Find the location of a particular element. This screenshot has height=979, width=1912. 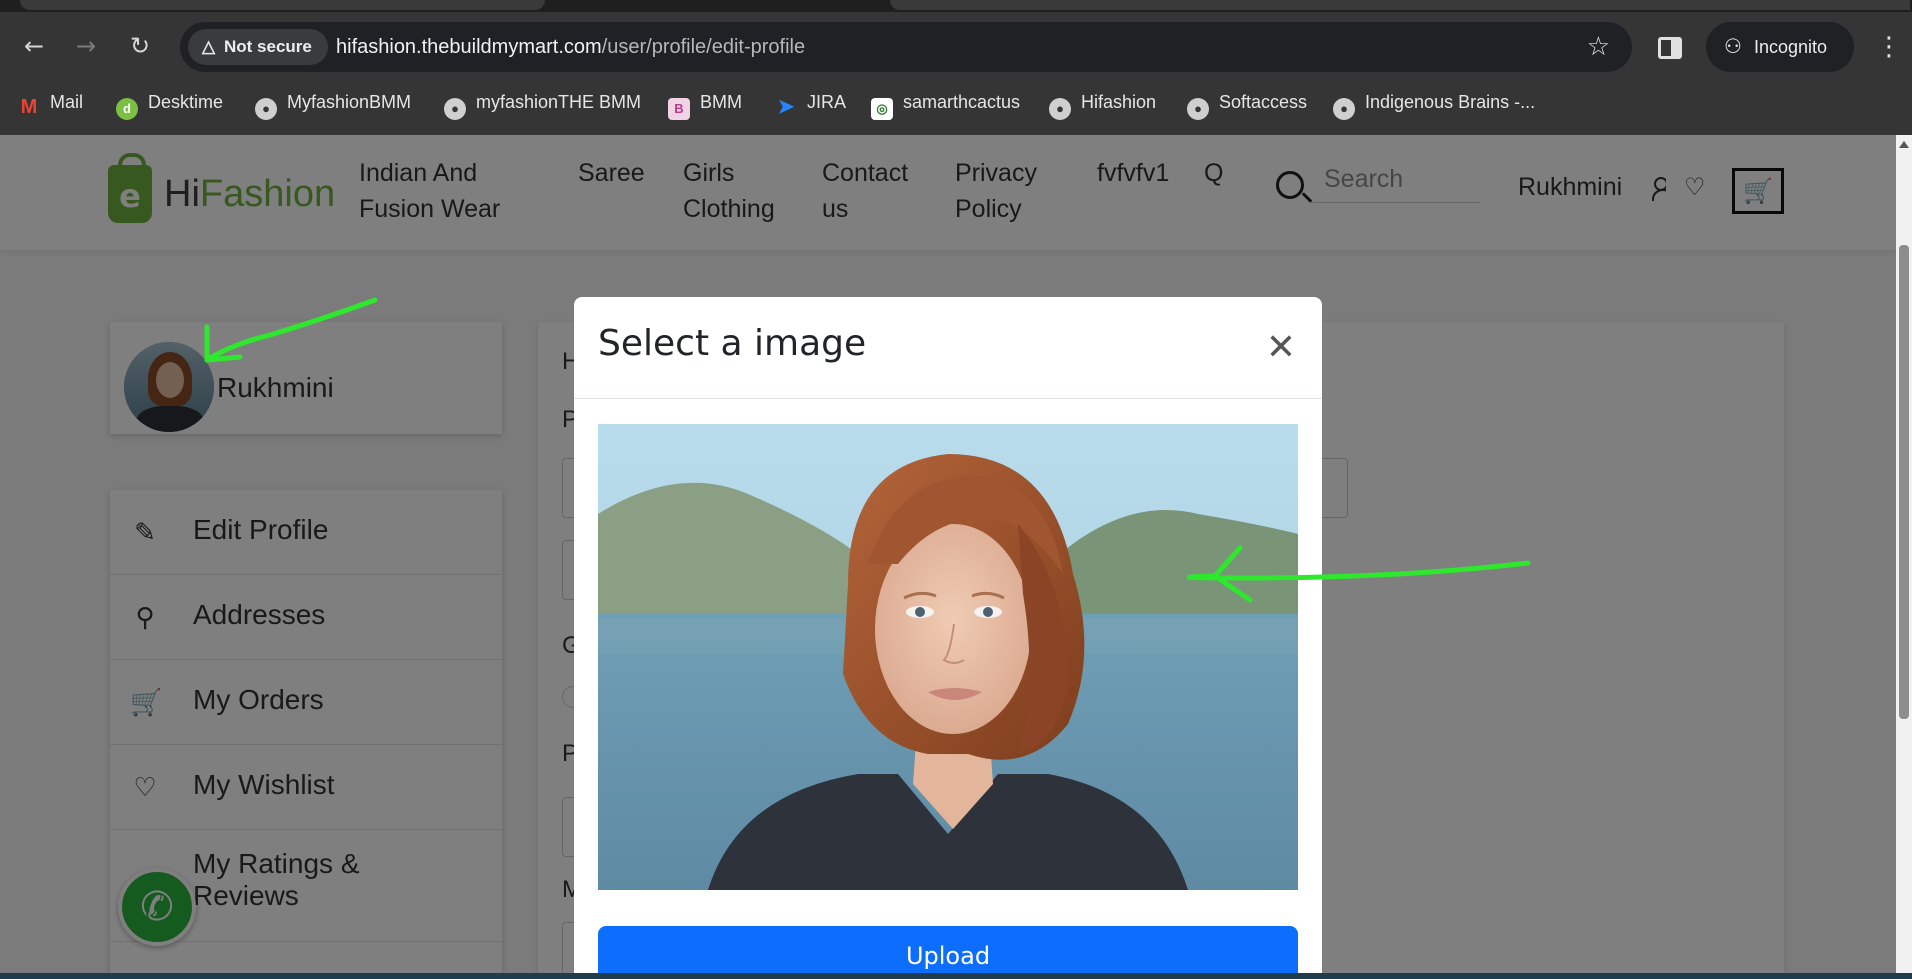

forward-arrow-icon: → is located at coordinates (86, 46).